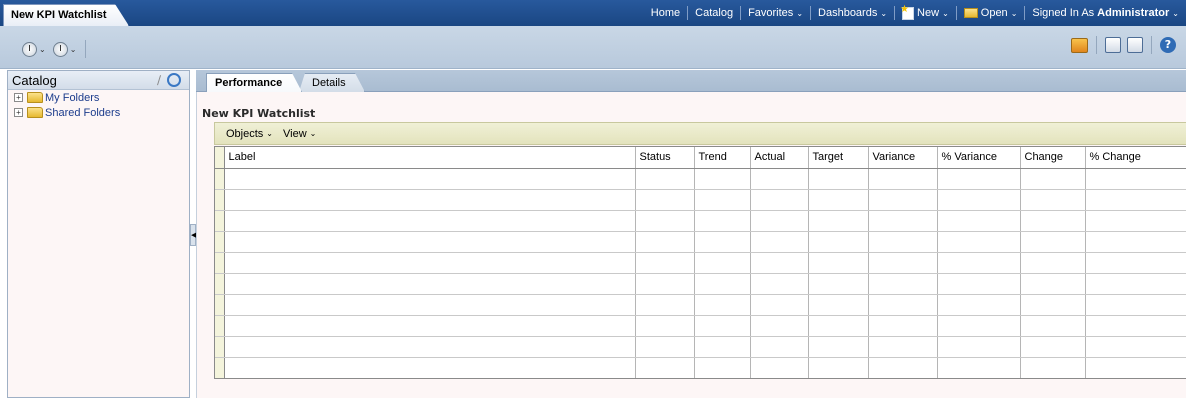 The width and height of the screenshot is (1186, 398). What do you see at coordinates (714, 13) in the screenshot?
I see `nav-catalog: Catalog` at bounding box center [714, 13].